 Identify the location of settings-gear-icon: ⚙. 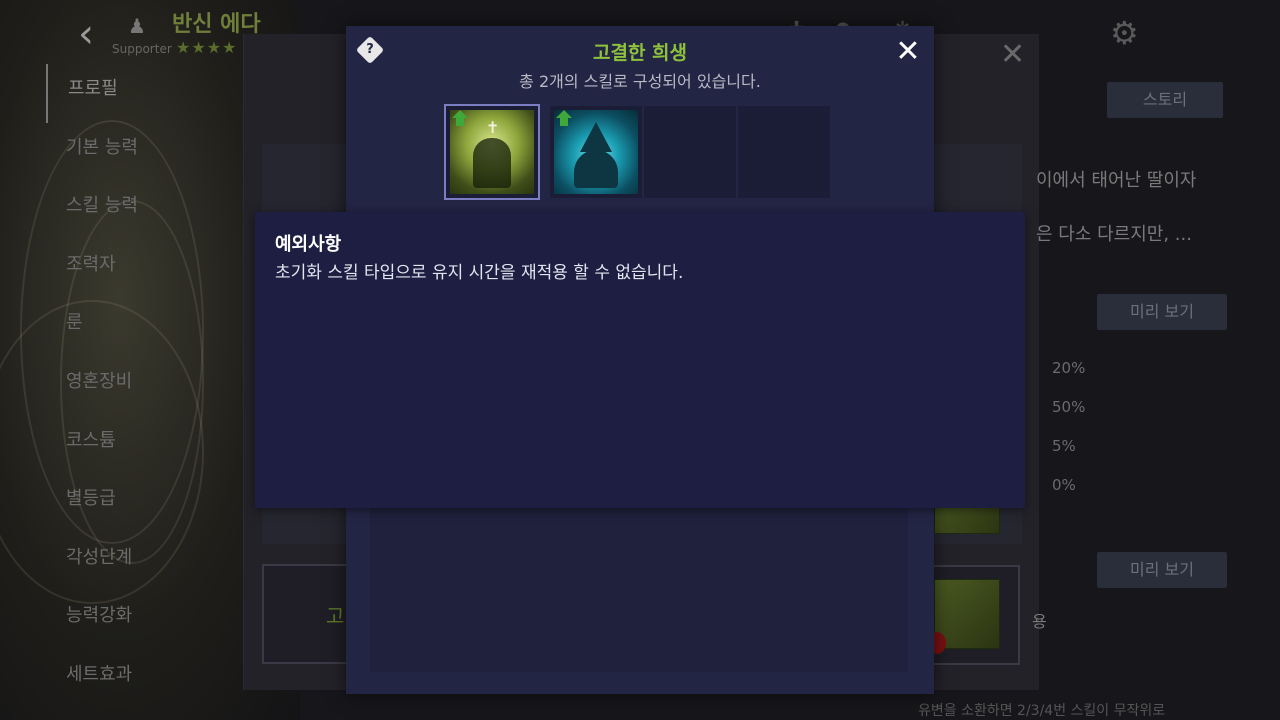
(1130, 34).